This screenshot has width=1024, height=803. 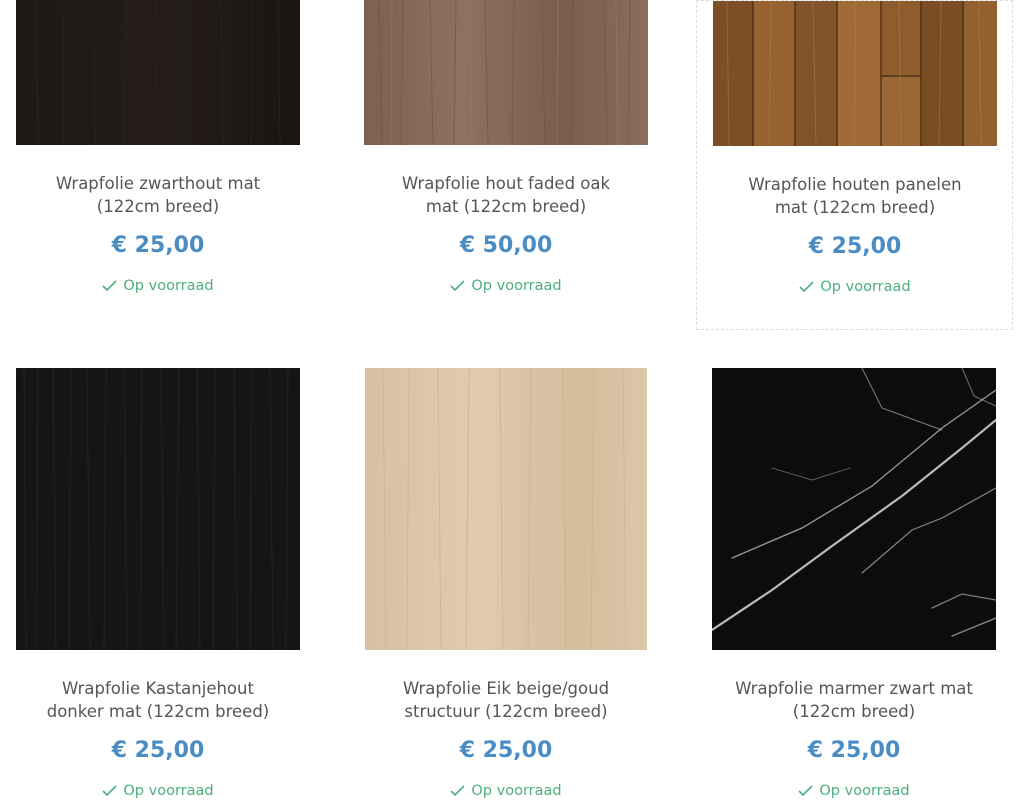 I want to click on black-wood-swatch, so click(x=158, y=509).